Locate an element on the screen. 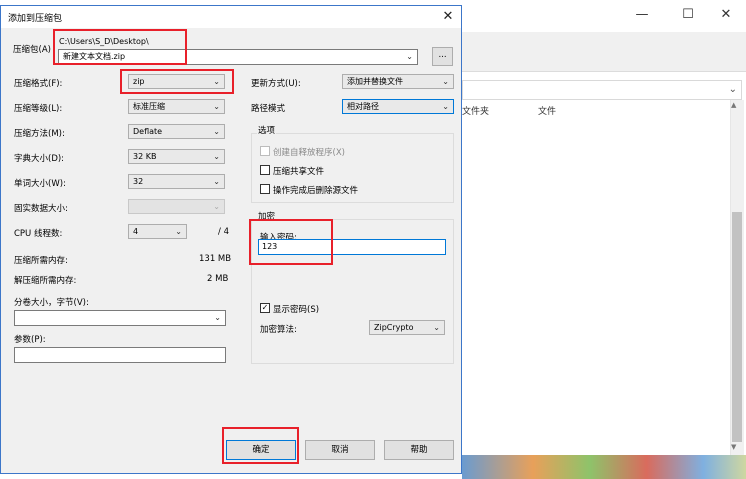 The width and height of the screenshot is (746, 479). dict-size-combo: 32 KB ⌄ is located at coordinates (176, 156).